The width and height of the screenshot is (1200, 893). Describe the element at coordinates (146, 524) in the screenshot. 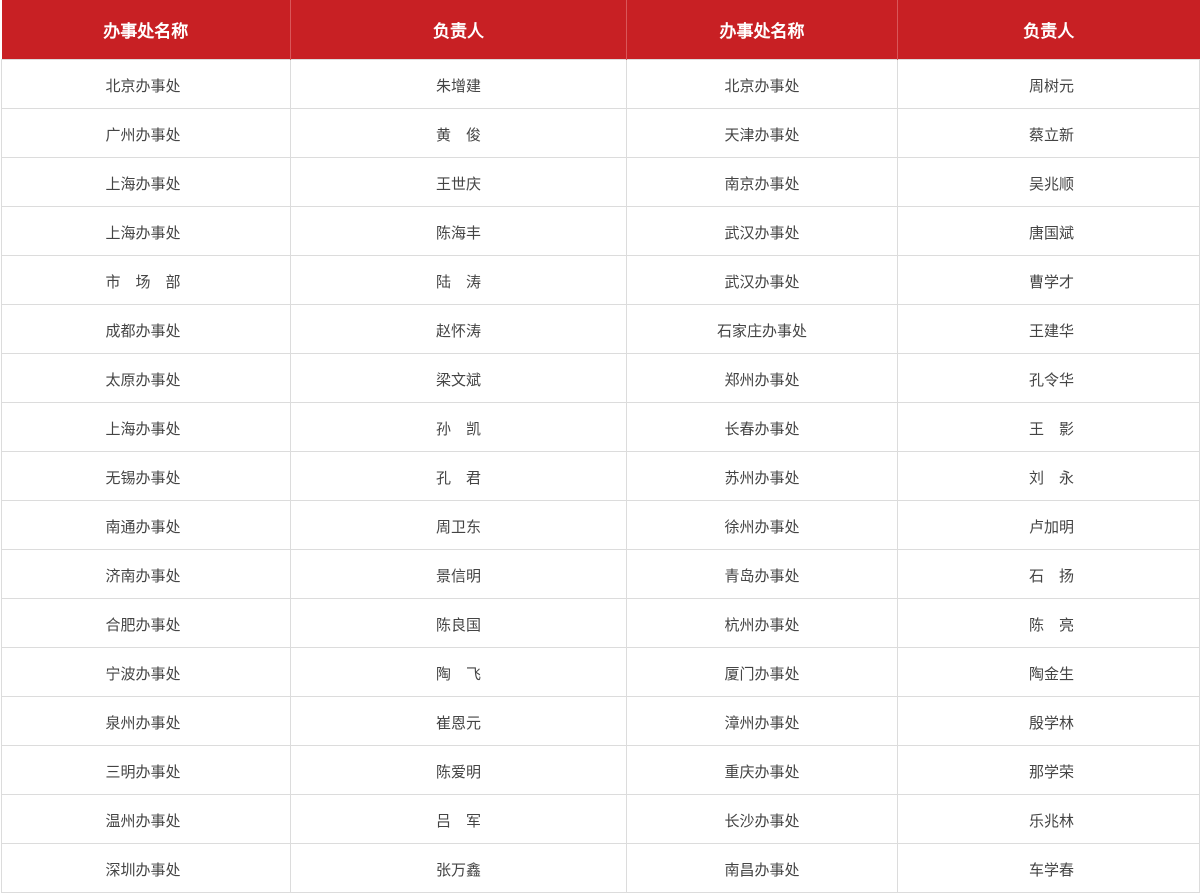

I see `office-name-cell: 南通办事处` at that location.